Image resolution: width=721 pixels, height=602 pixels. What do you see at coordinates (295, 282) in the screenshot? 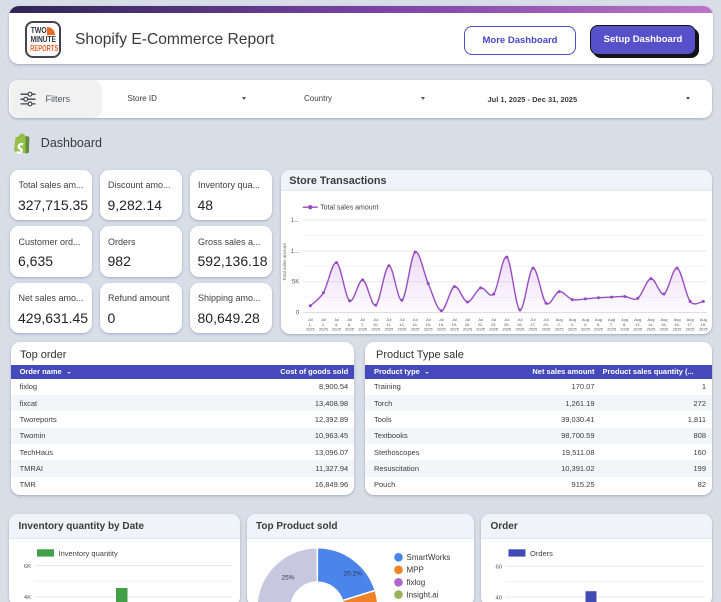
I see `svg-text: 5K` at bounding box center [295, 282].